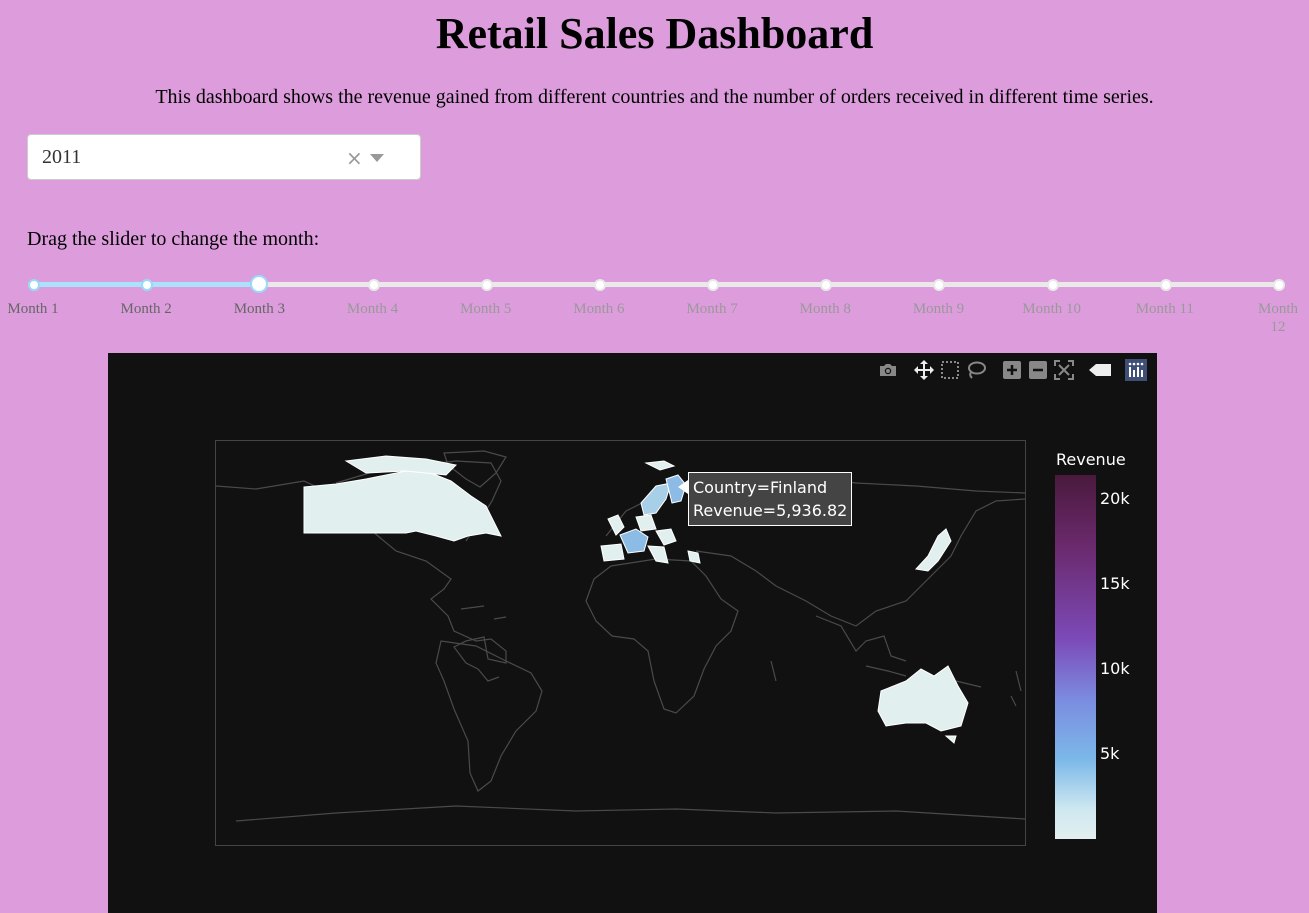  What do you see at coordinates (683, 487) in the screenshot?
I see `tooltip-arrow` at bounding box center [683, 487].